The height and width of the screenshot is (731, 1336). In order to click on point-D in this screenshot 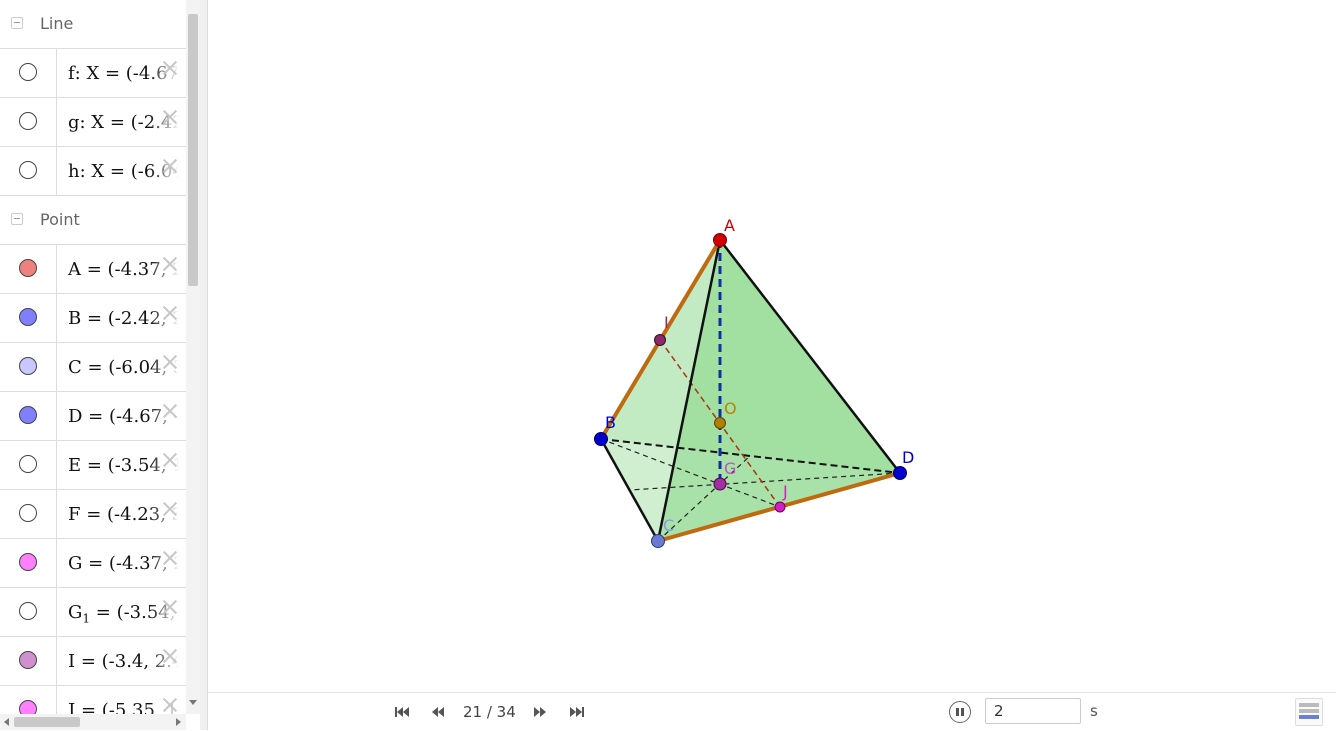, I will do `click(900, 473)`.